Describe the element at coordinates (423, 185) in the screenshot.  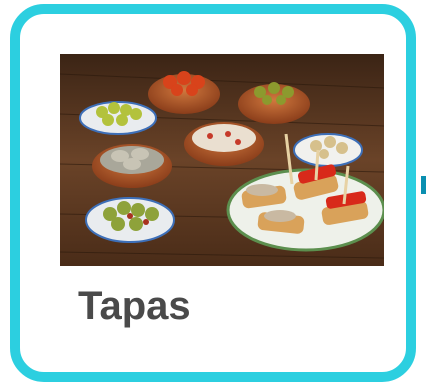
I see `edge-indicator` at that location.